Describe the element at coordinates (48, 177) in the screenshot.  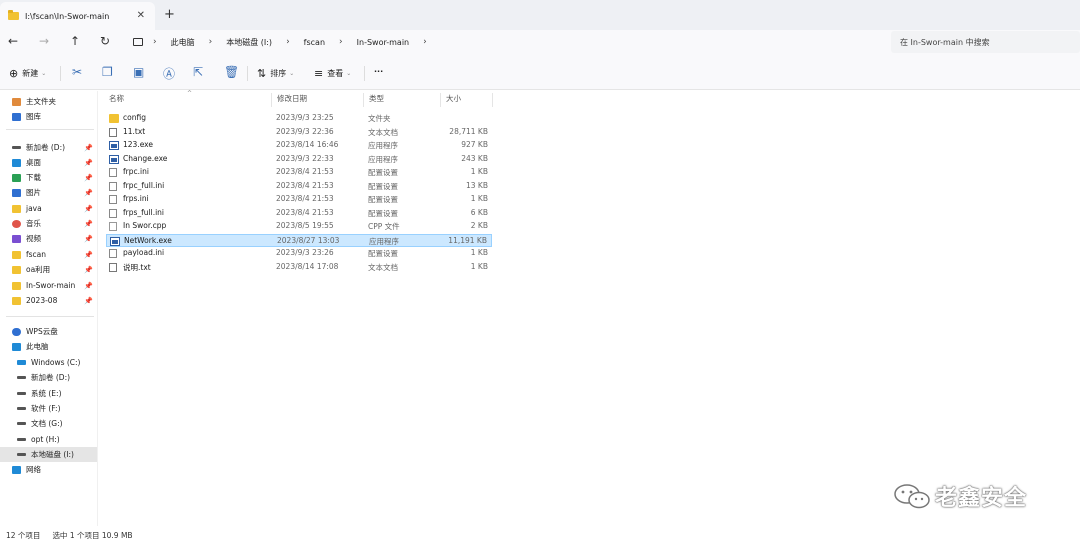
I see `sidebar-item-downloads: 下载 📌` at that location.